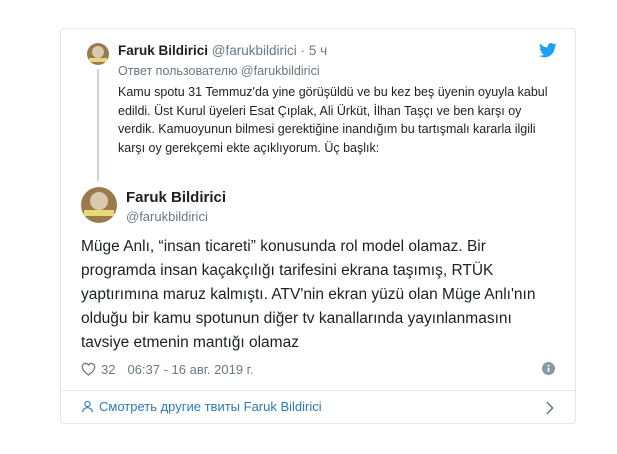 This screenshot has width=617, height=454. I want to click on reply-header: Faruk Bildirici @farukbildirici · 5 ч, so click(222, 50).